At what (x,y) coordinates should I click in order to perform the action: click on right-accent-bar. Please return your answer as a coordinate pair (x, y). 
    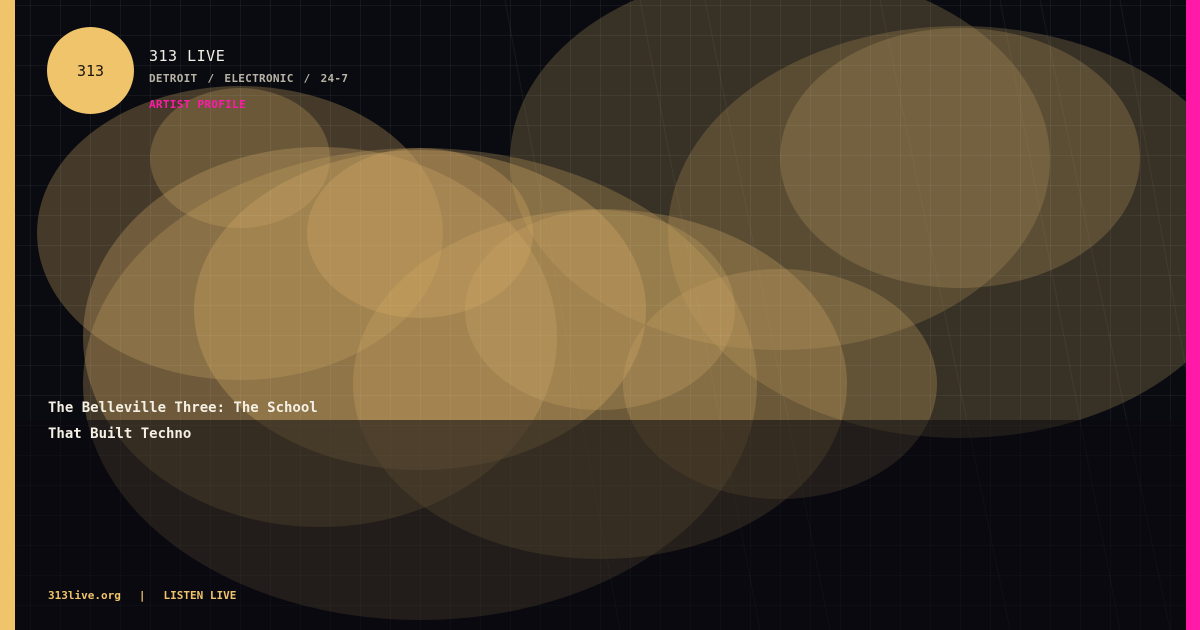
    Looking at the image, I should click on (1193, 315).